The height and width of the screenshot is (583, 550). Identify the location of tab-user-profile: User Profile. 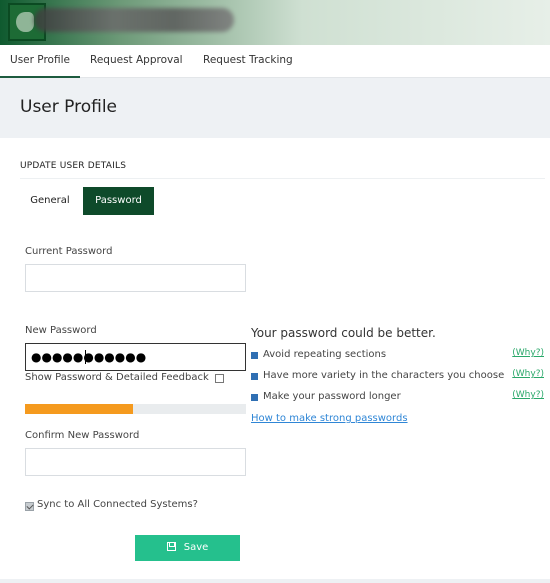
(40, 61).